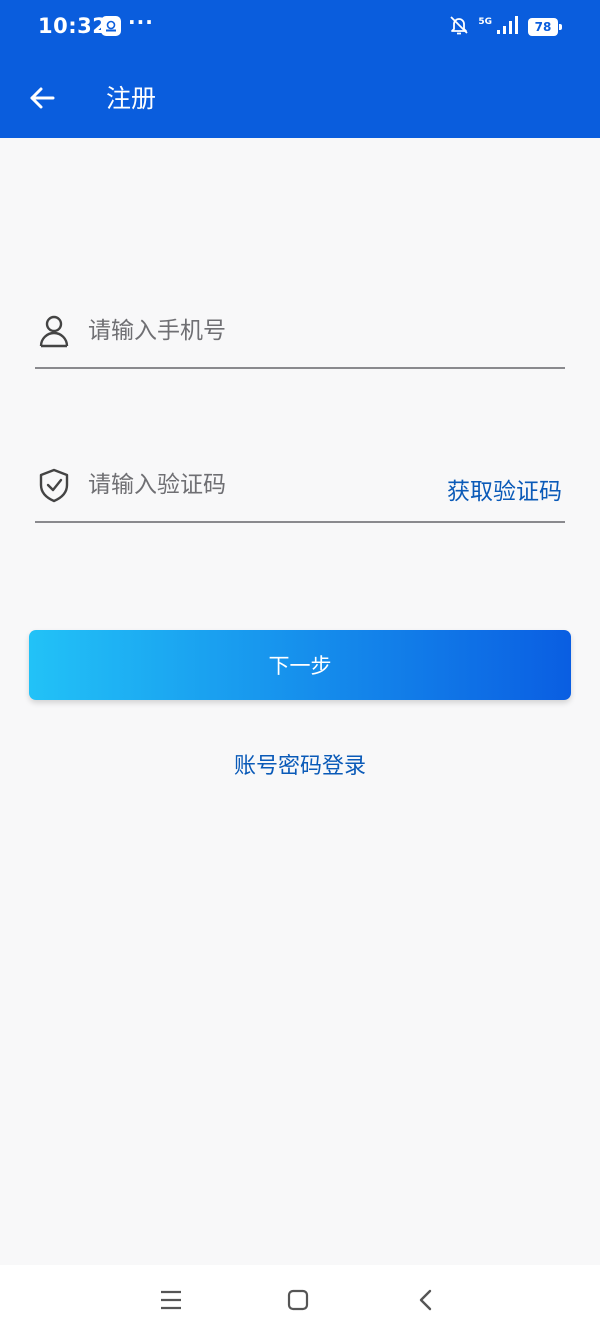  I want to click on status-time: 10:32, so click(73, 26).